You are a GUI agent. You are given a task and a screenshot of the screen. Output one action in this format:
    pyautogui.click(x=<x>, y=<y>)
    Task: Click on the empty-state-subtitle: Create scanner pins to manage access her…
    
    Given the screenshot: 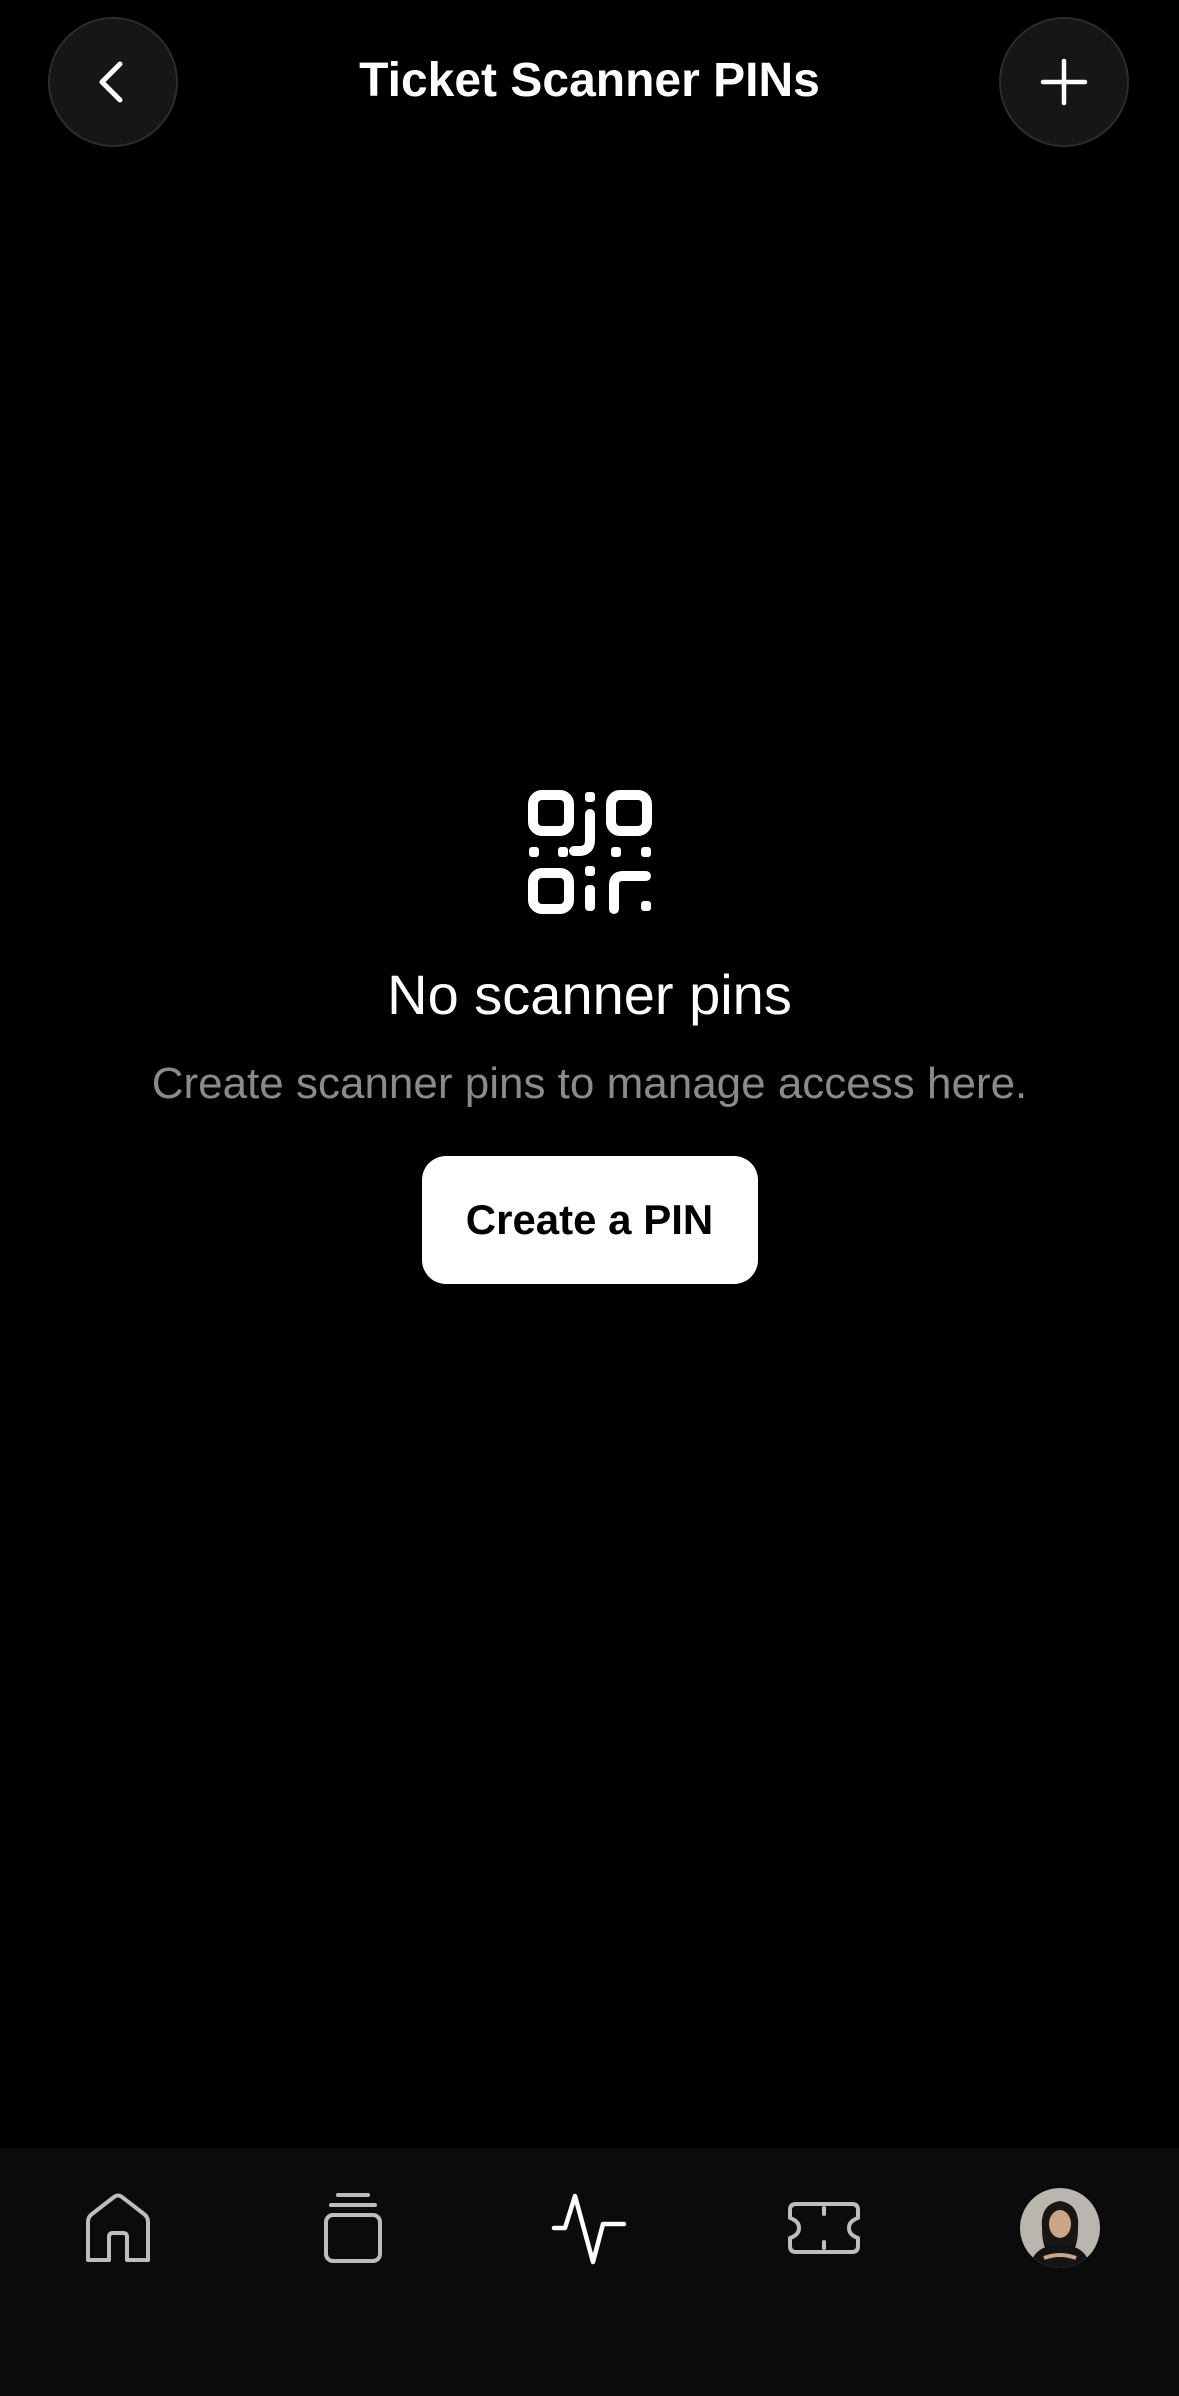 What is the action you would take?
    pyautogui.click(x=589, y=1083)
    